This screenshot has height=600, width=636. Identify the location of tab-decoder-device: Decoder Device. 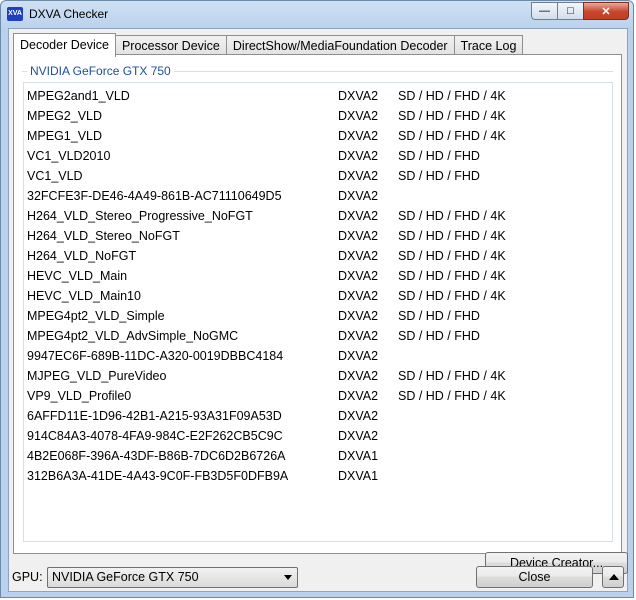
(64, 45).